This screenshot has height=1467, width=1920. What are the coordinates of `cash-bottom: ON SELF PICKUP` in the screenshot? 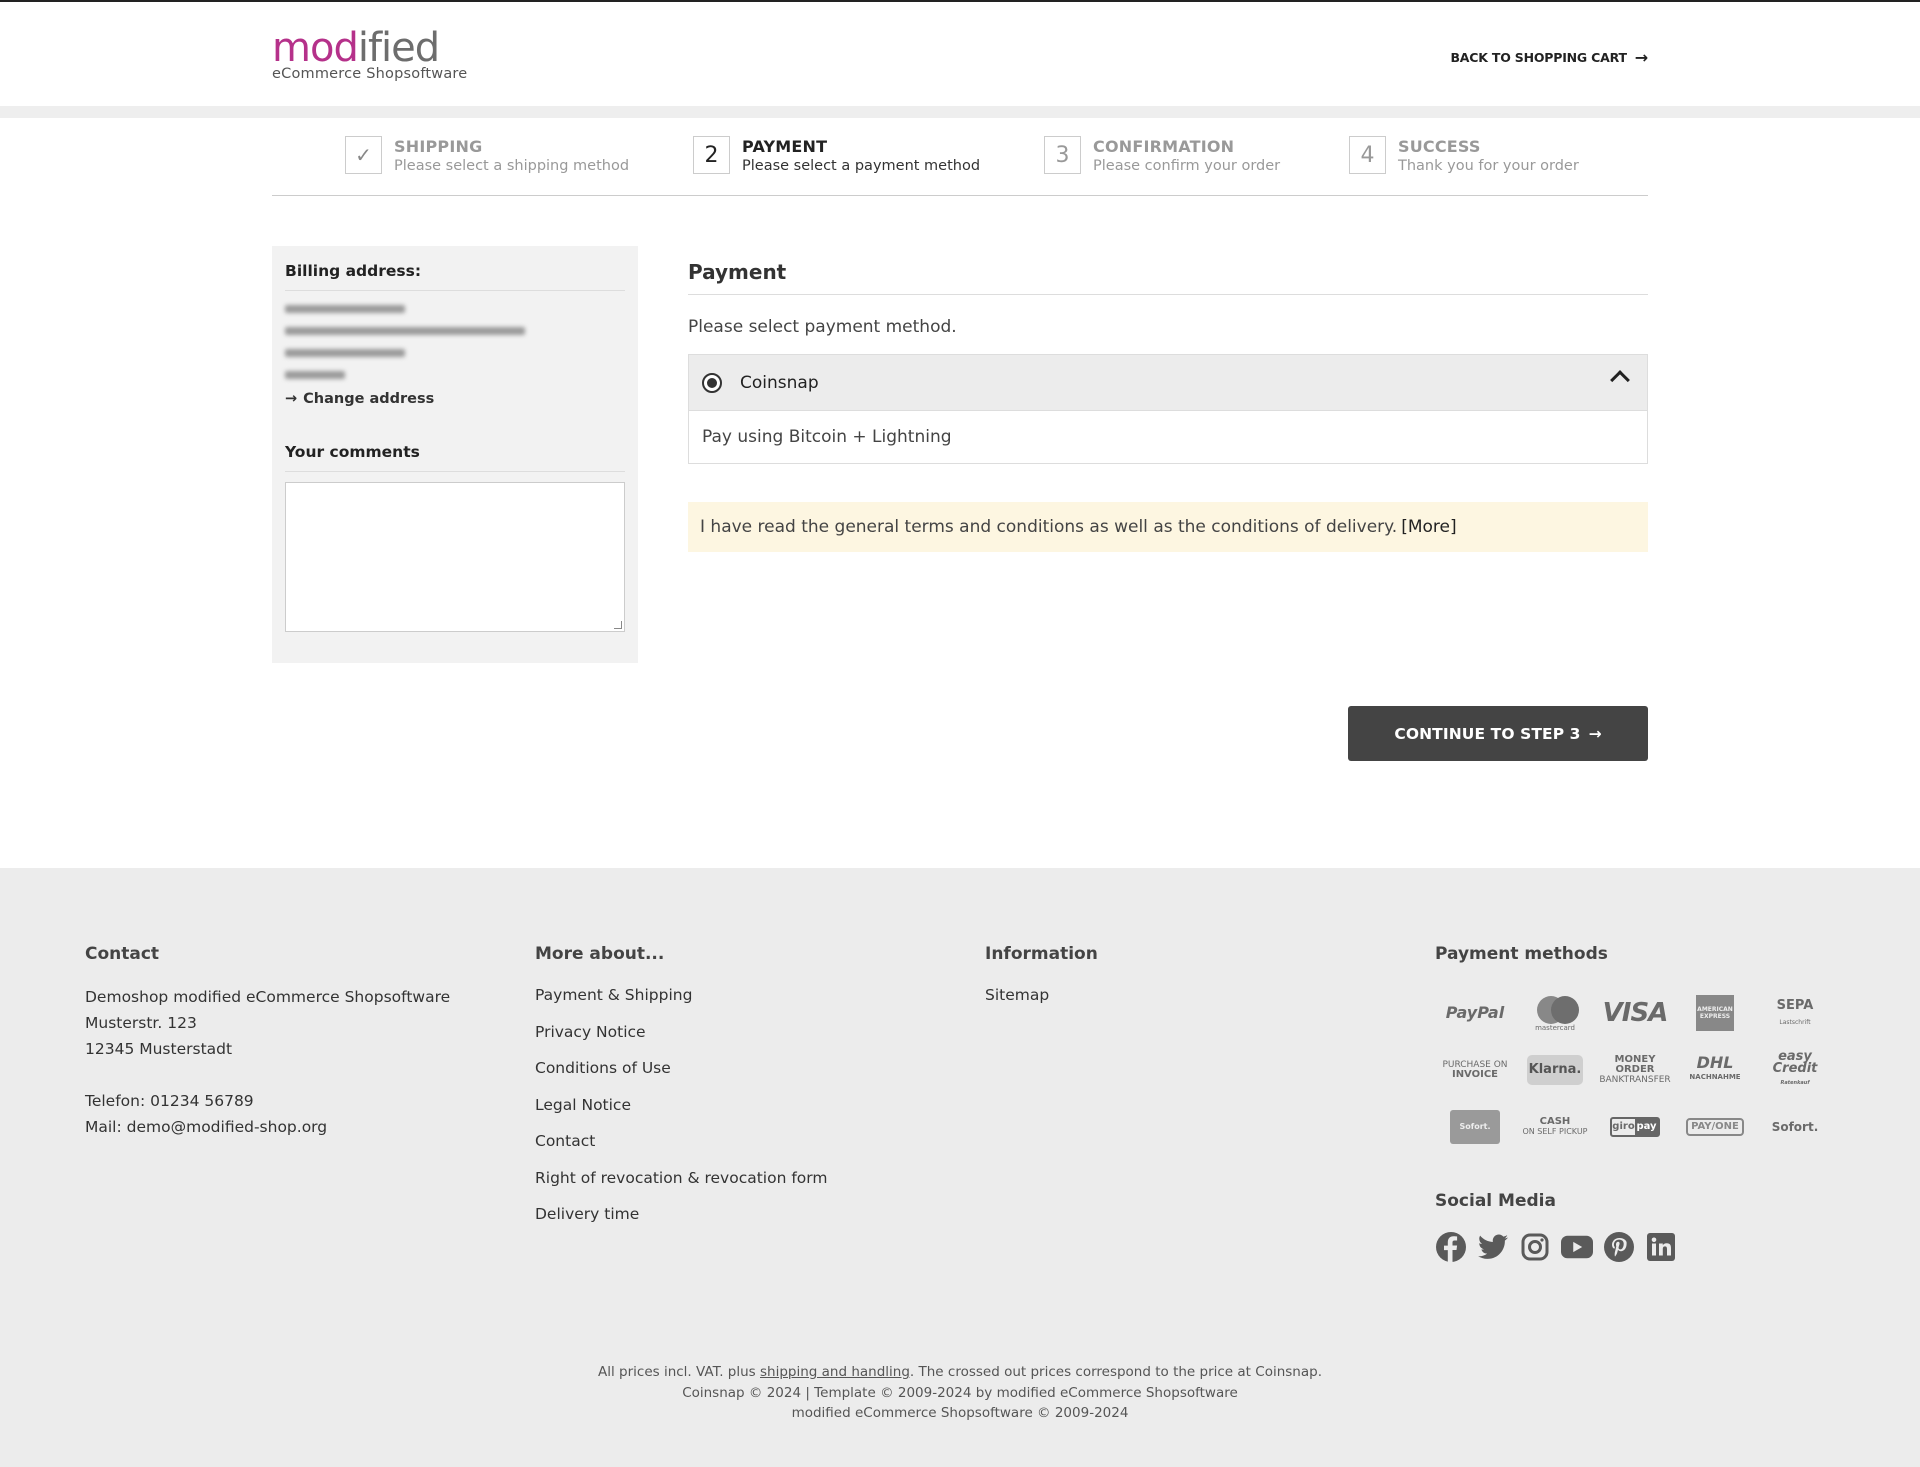 It's located at (1555, 1131).